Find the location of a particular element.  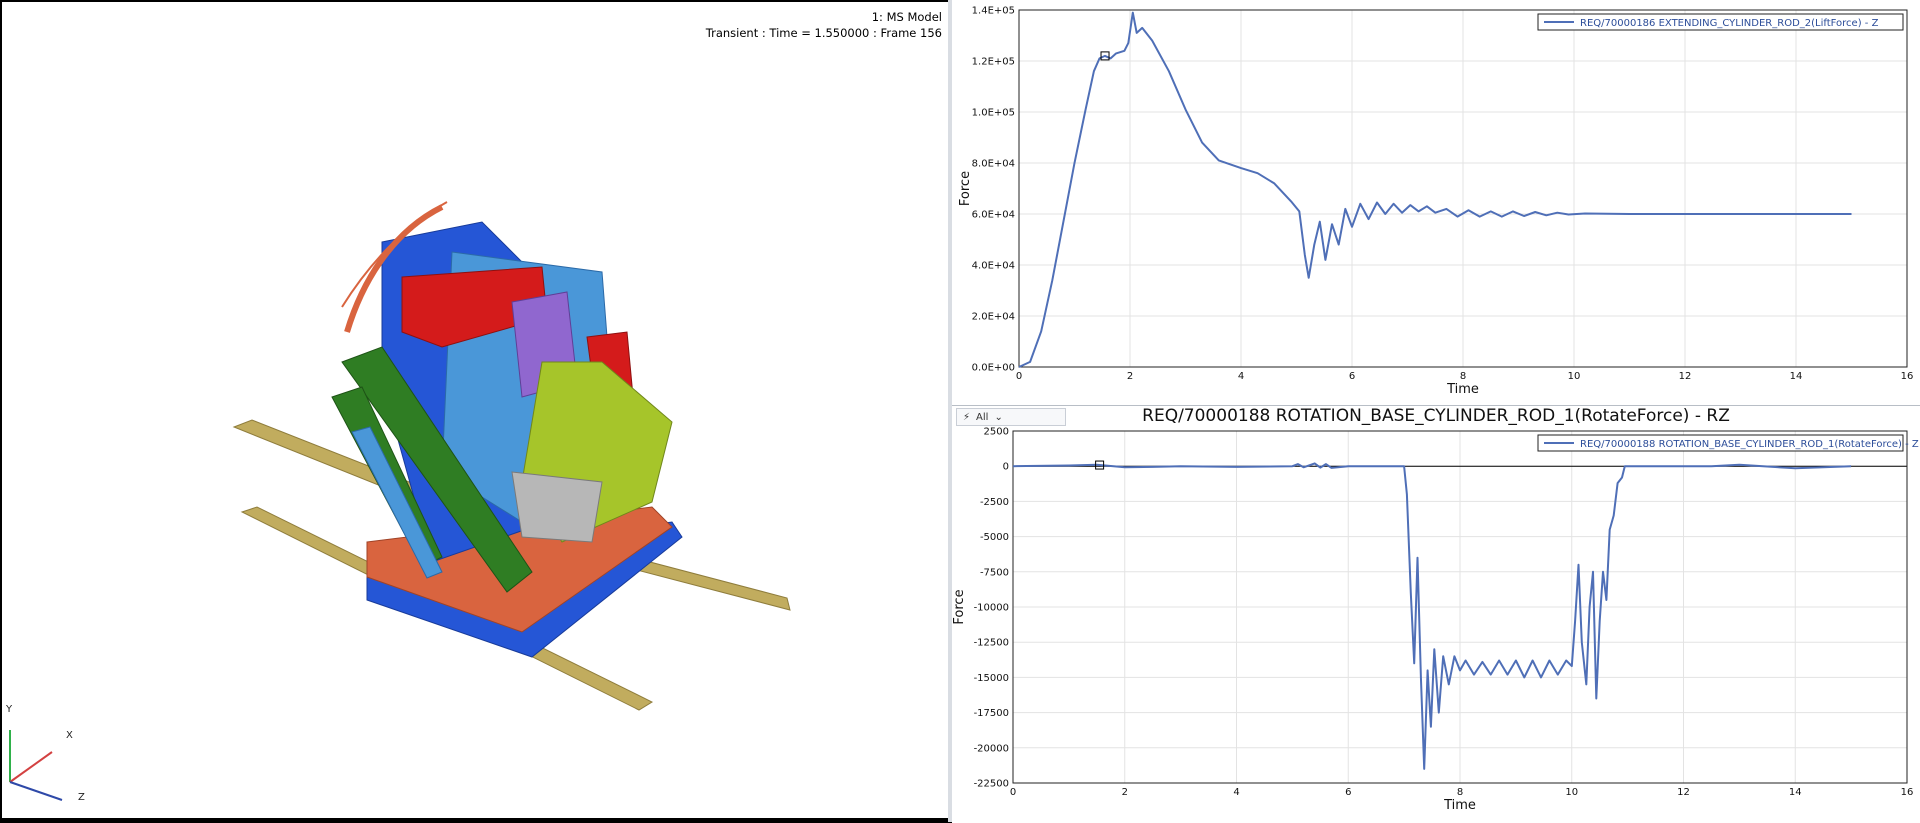

top-x-tick-label: 10 is located at coordinates (1574, 376).